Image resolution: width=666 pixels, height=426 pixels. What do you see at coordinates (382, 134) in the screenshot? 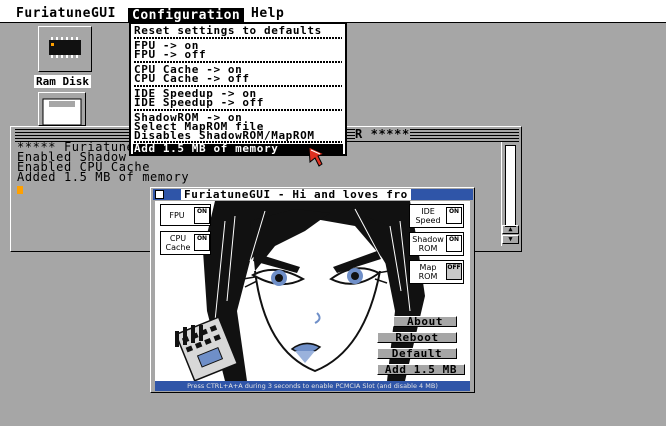
I see `shell-title-tail: R *****` at bounding box center [382, 134].